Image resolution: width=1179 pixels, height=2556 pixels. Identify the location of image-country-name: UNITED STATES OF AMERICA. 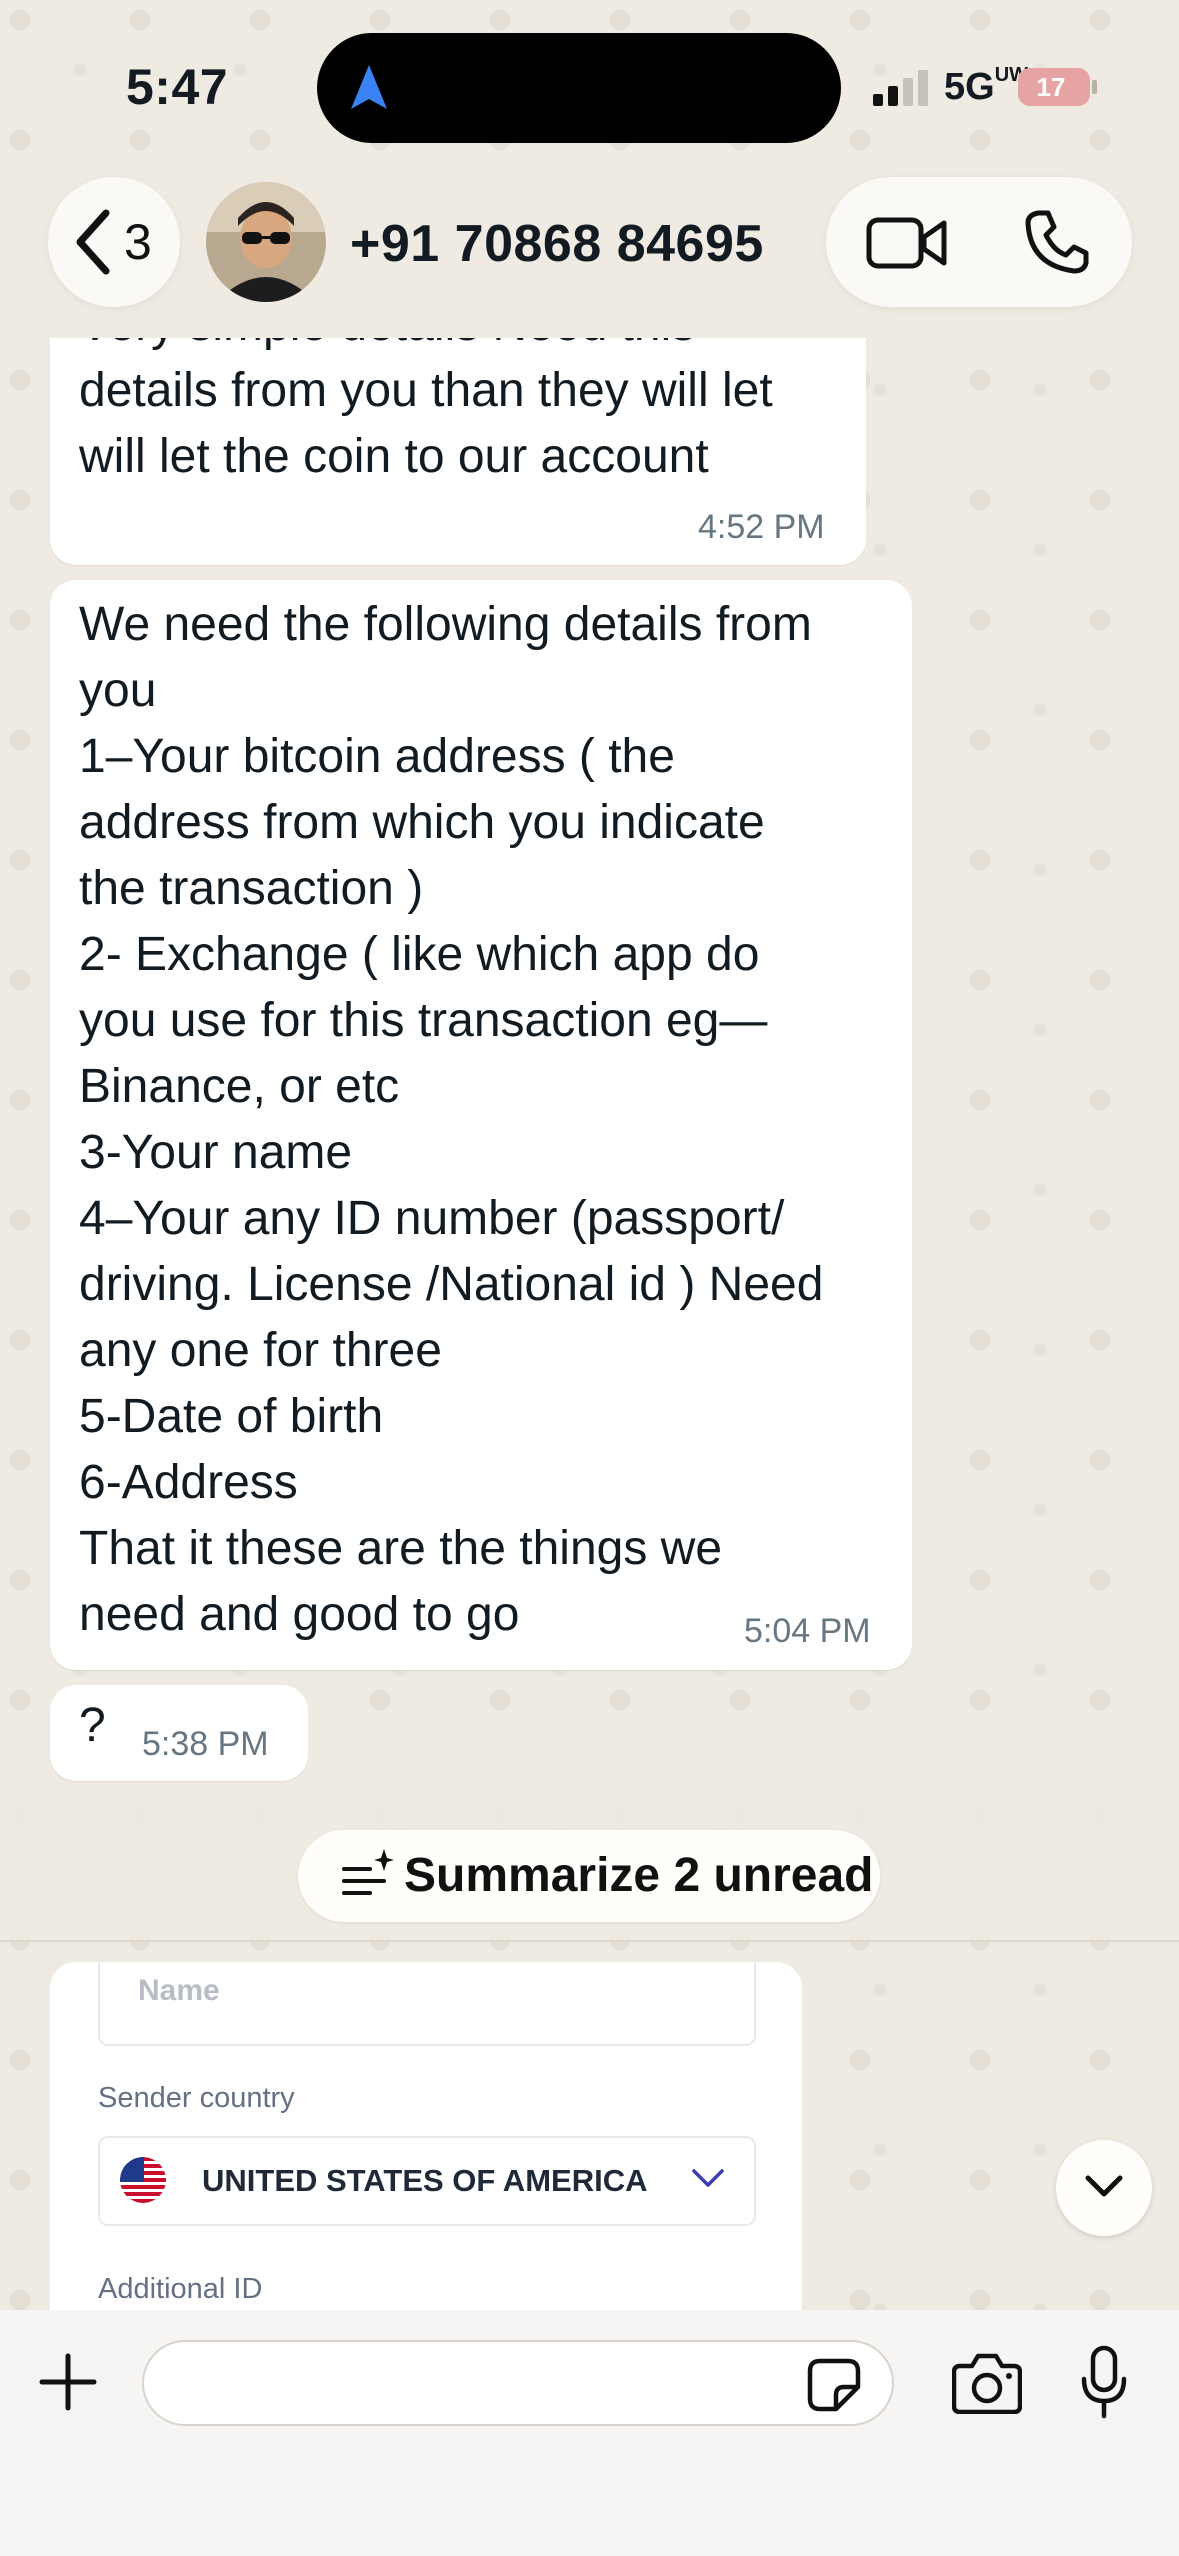
(425, 2180).